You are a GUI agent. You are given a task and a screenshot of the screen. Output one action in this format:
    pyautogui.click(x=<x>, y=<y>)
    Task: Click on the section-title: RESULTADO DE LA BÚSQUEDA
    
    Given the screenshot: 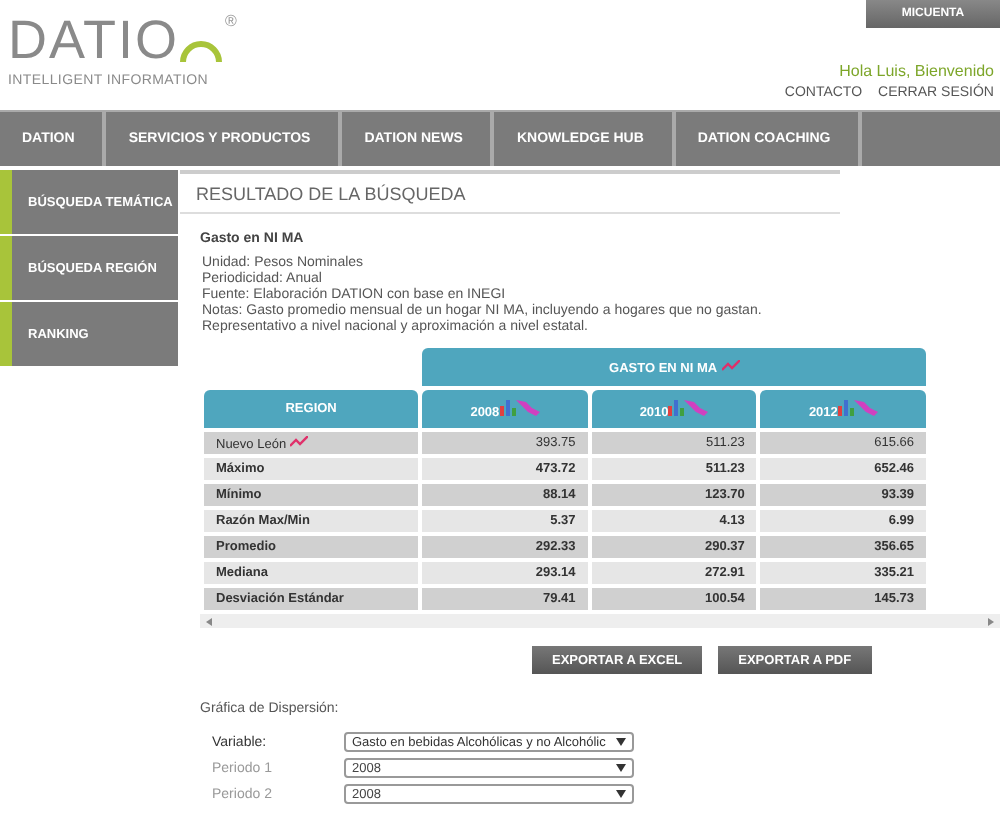 What is the action you would take?
    pyautogui.click(x=510, y=192)
    